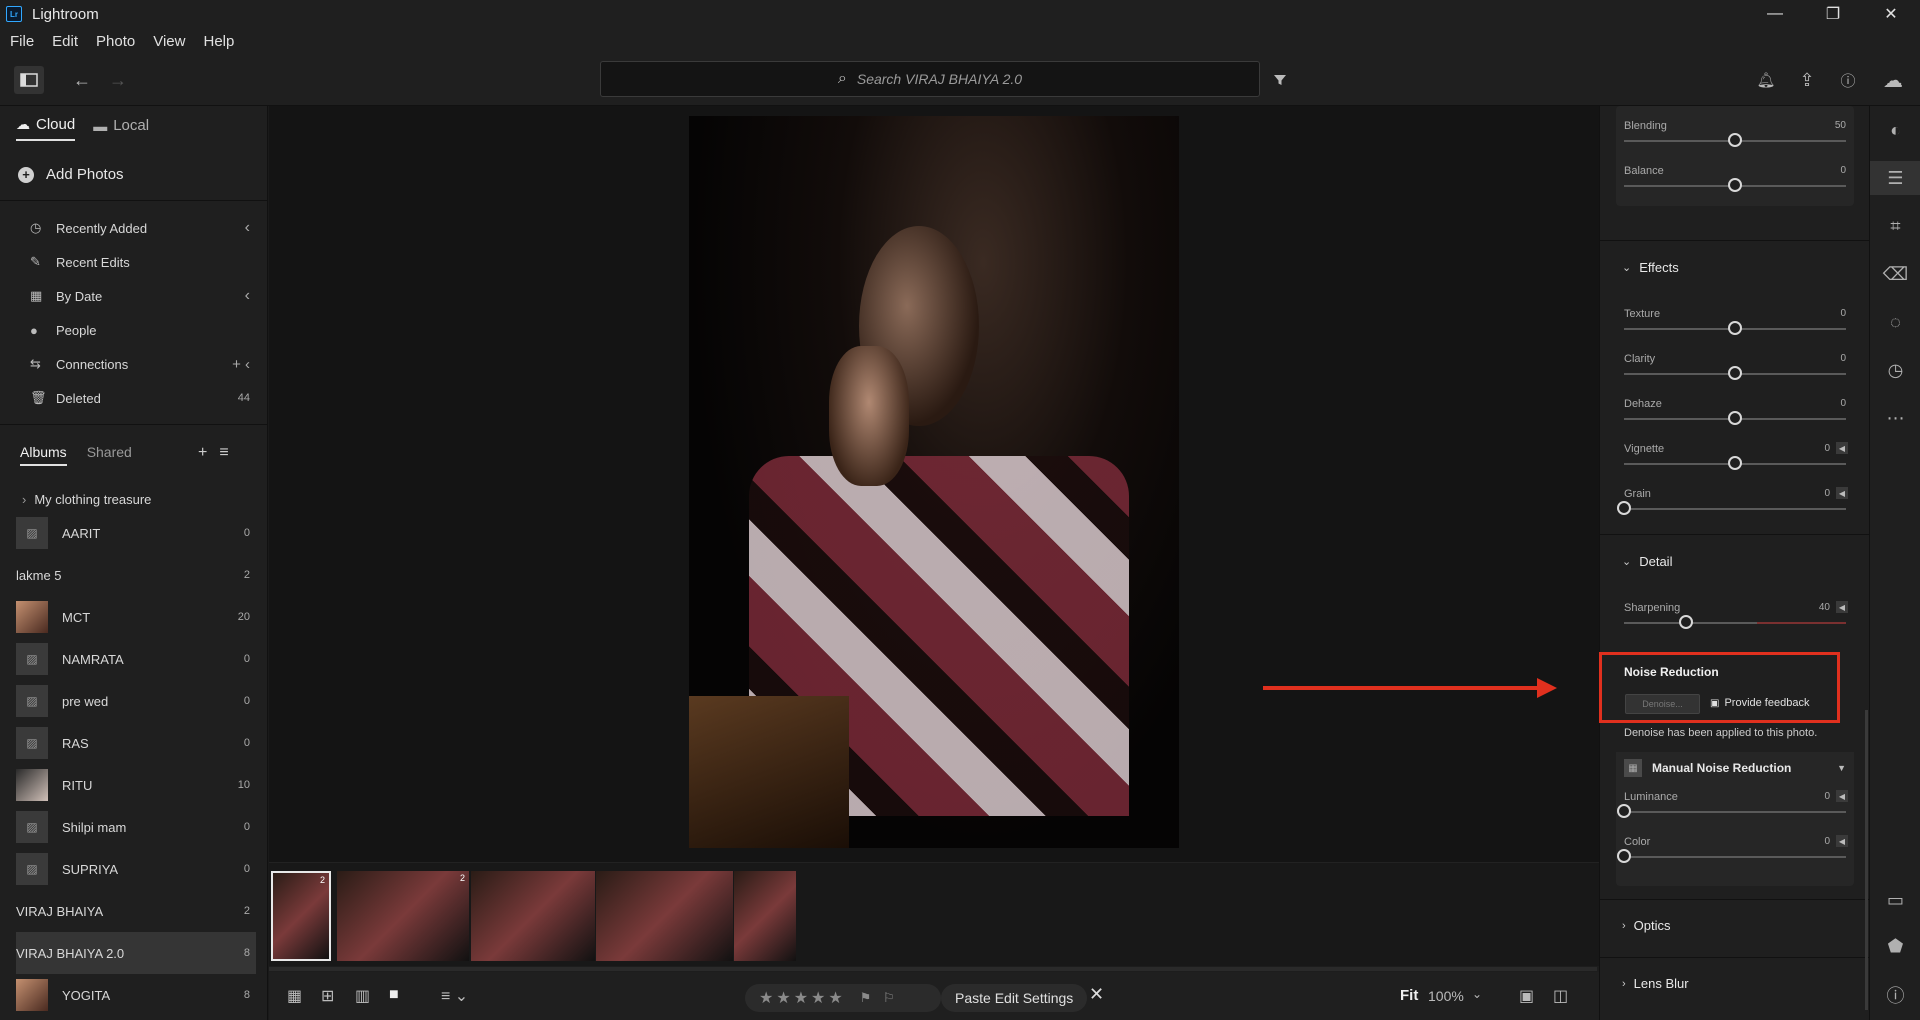  Describe the element at coordinates (1895, 274) in the screenshot. I see `eraser-icon: ⌫` at that location.